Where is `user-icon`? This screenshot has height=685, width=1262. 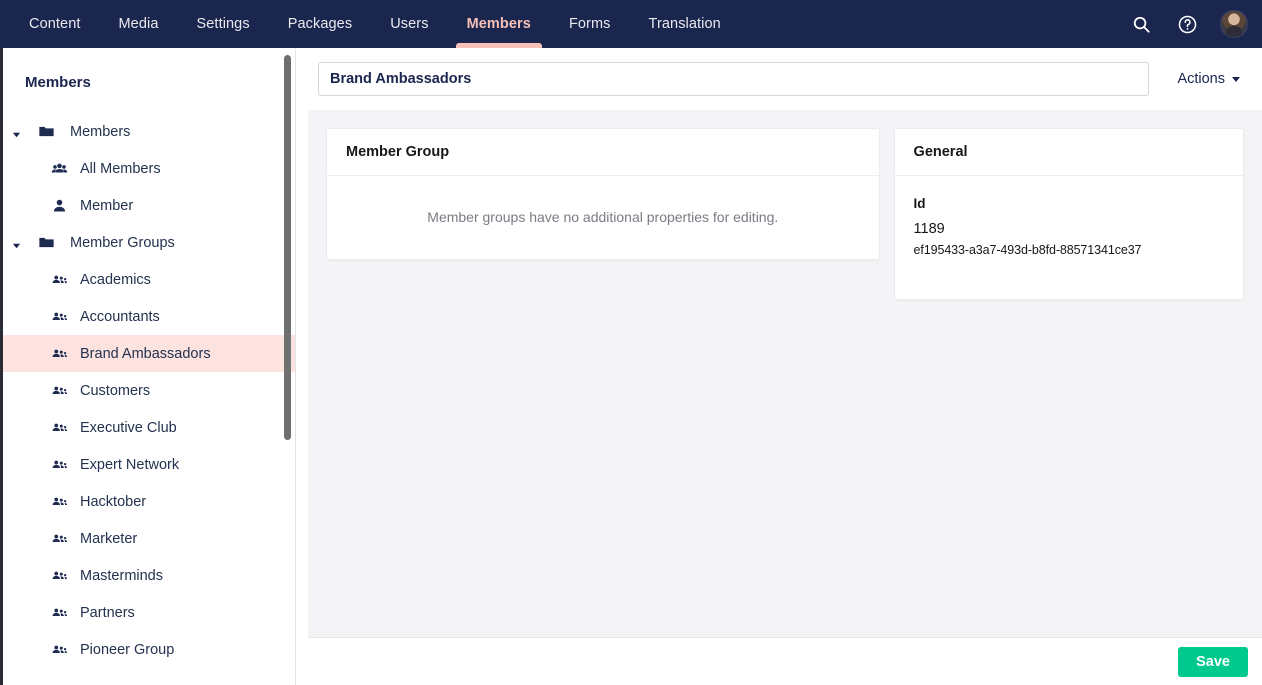 user-icon is located at coordinates (59, 206).